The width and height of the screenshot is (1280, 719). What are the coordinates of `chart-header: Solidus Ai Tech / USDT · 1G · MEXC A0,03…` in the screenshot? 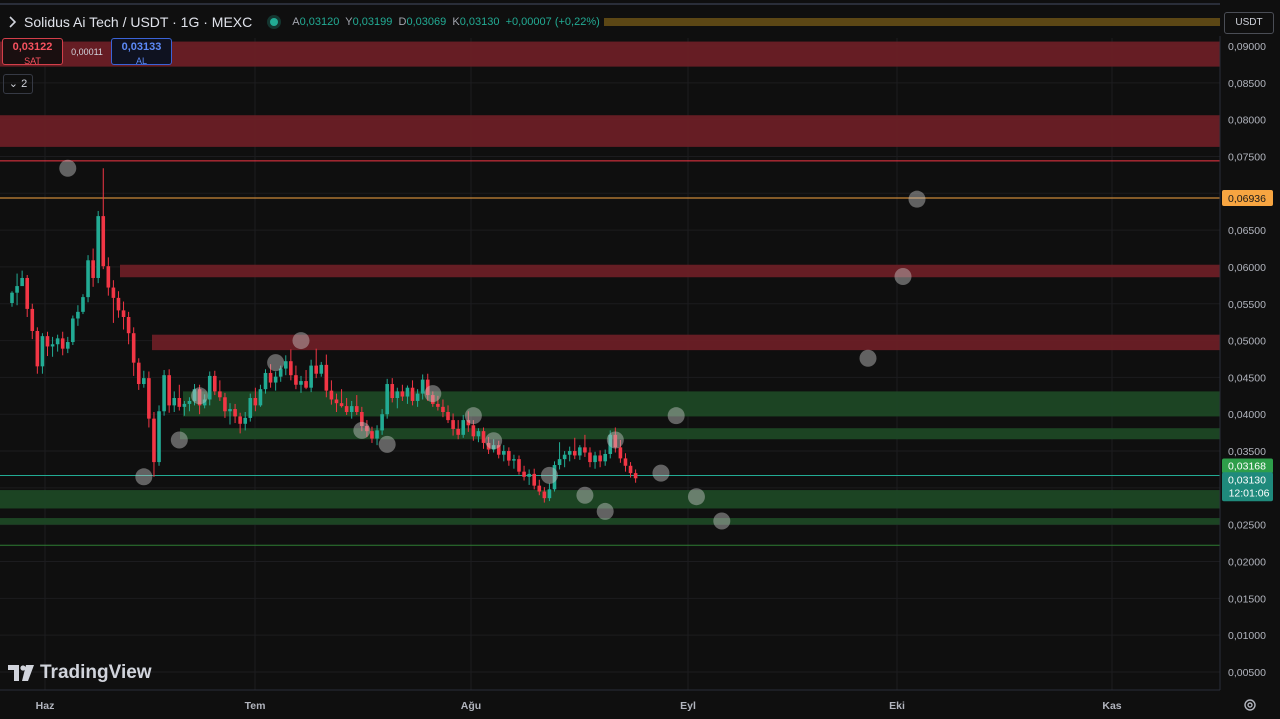 It's located at (300, 22).